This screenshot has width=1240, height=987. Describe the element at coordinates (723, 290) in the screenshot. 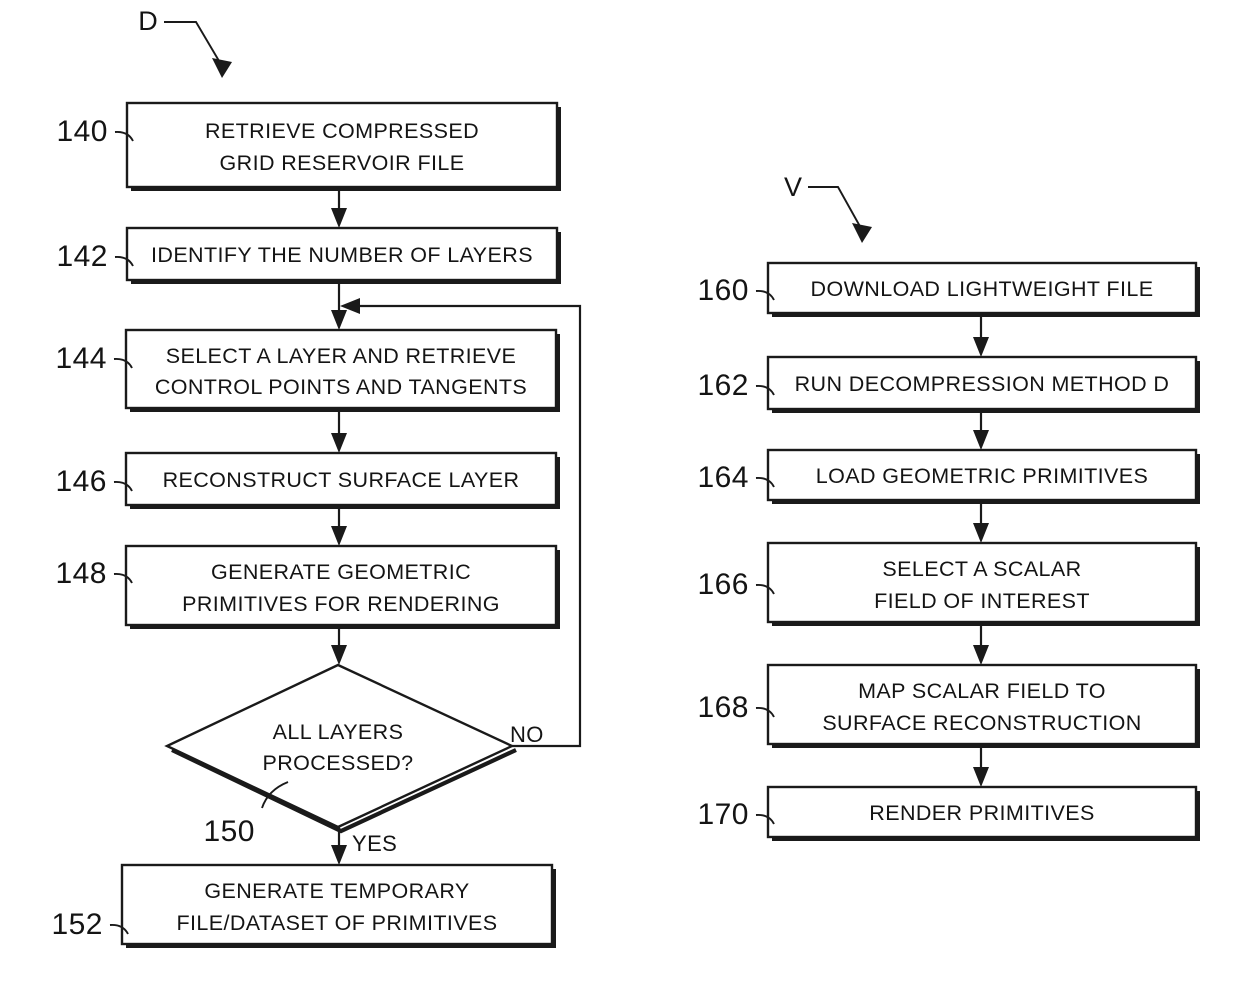

I see `ref-number-160: 160` at that location.